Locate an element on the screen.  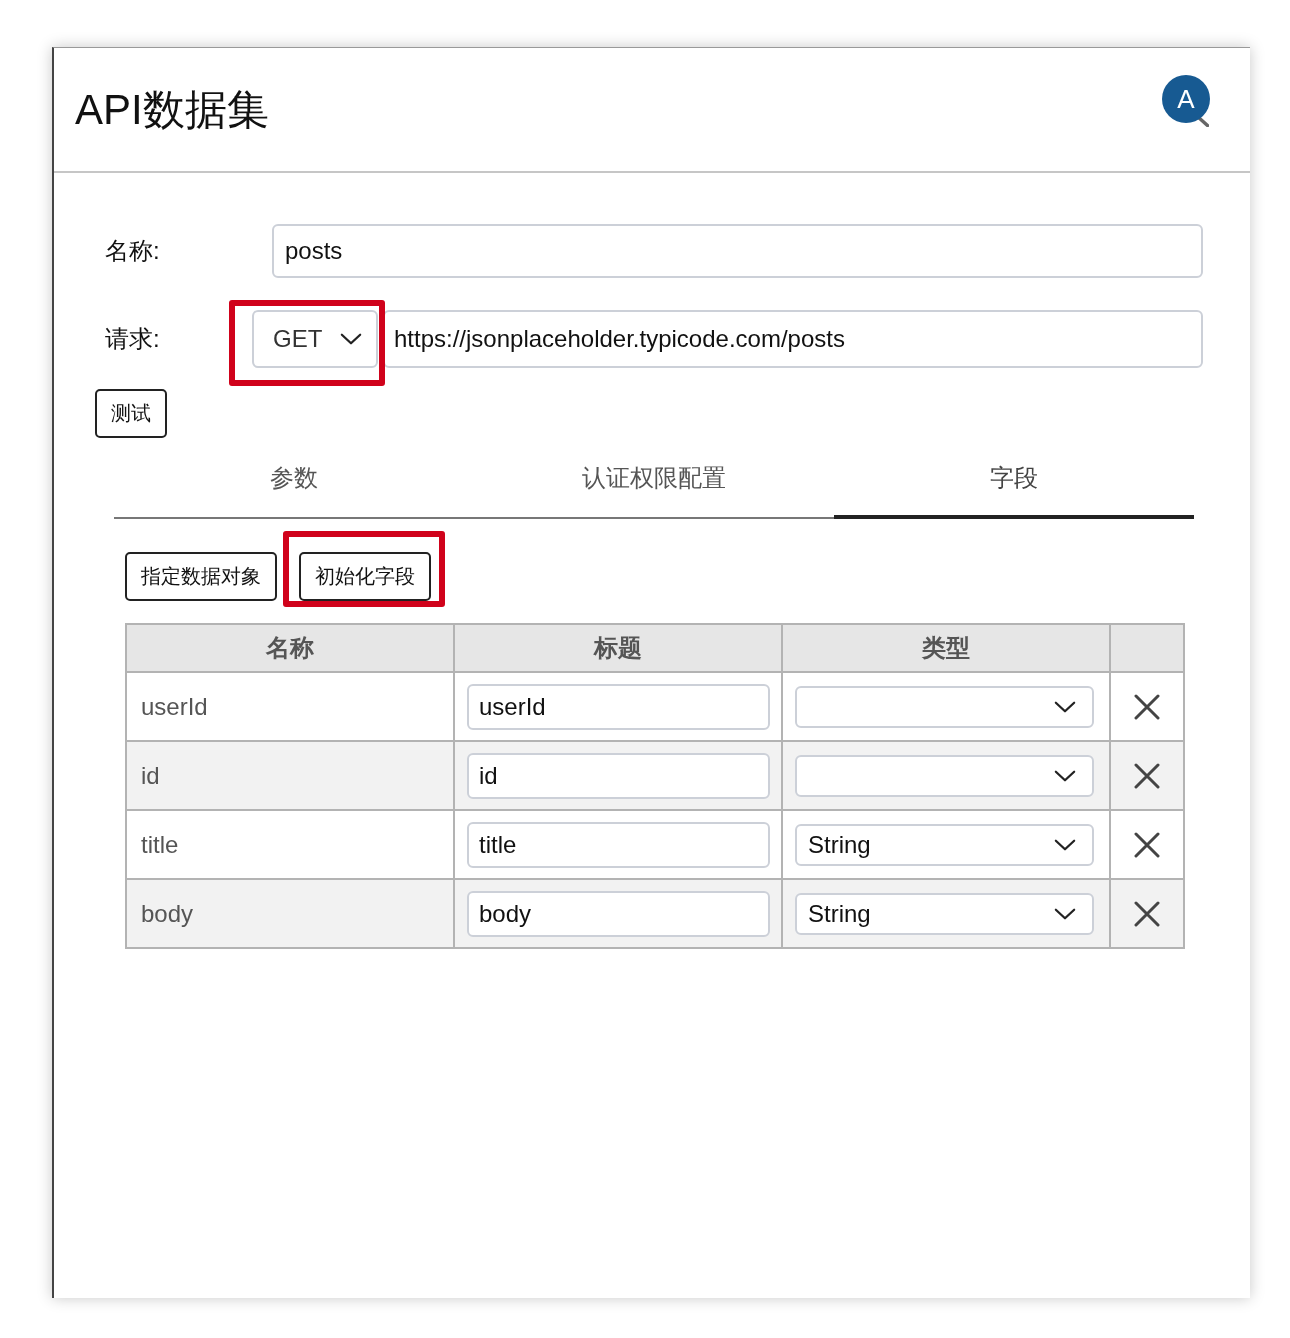
title-field: body is located at coordinates (618, 913).